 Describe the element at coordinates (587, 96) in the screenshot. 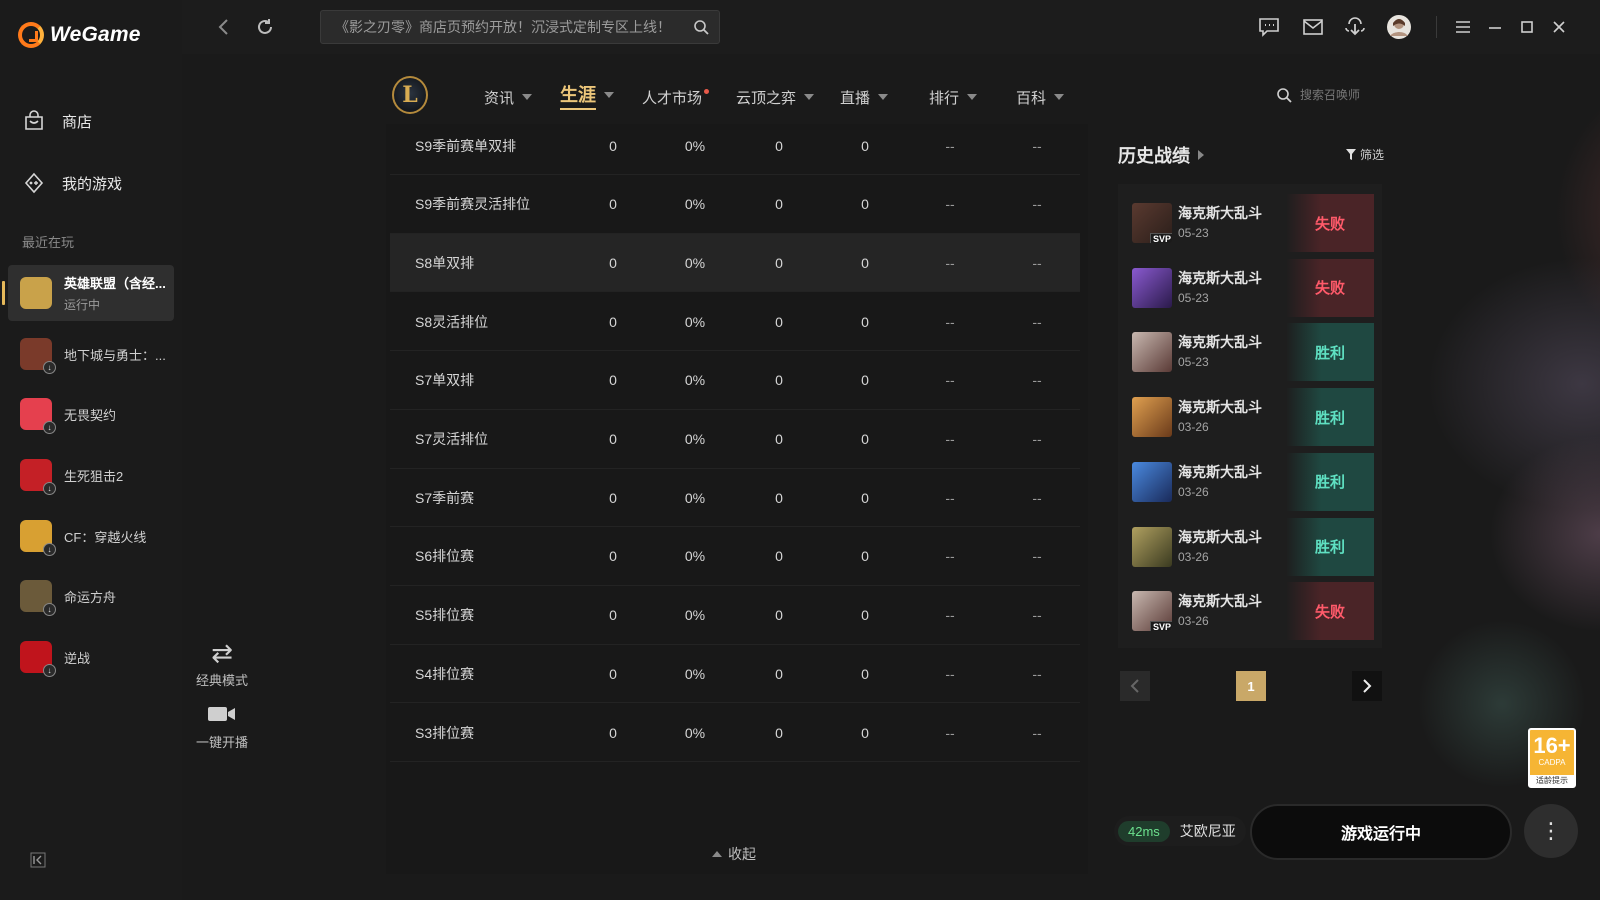

I see `lol-tab-1: 生涯` at that location.